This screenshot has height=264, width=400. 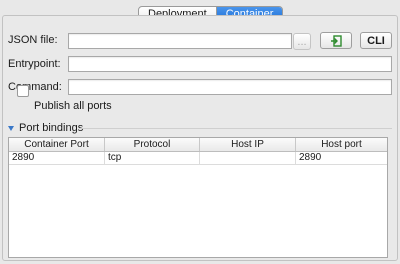 What do you see at coordinates (230, 64) in the screenshot?
I see `entrypoint-field` at bounding box center [230, 64].